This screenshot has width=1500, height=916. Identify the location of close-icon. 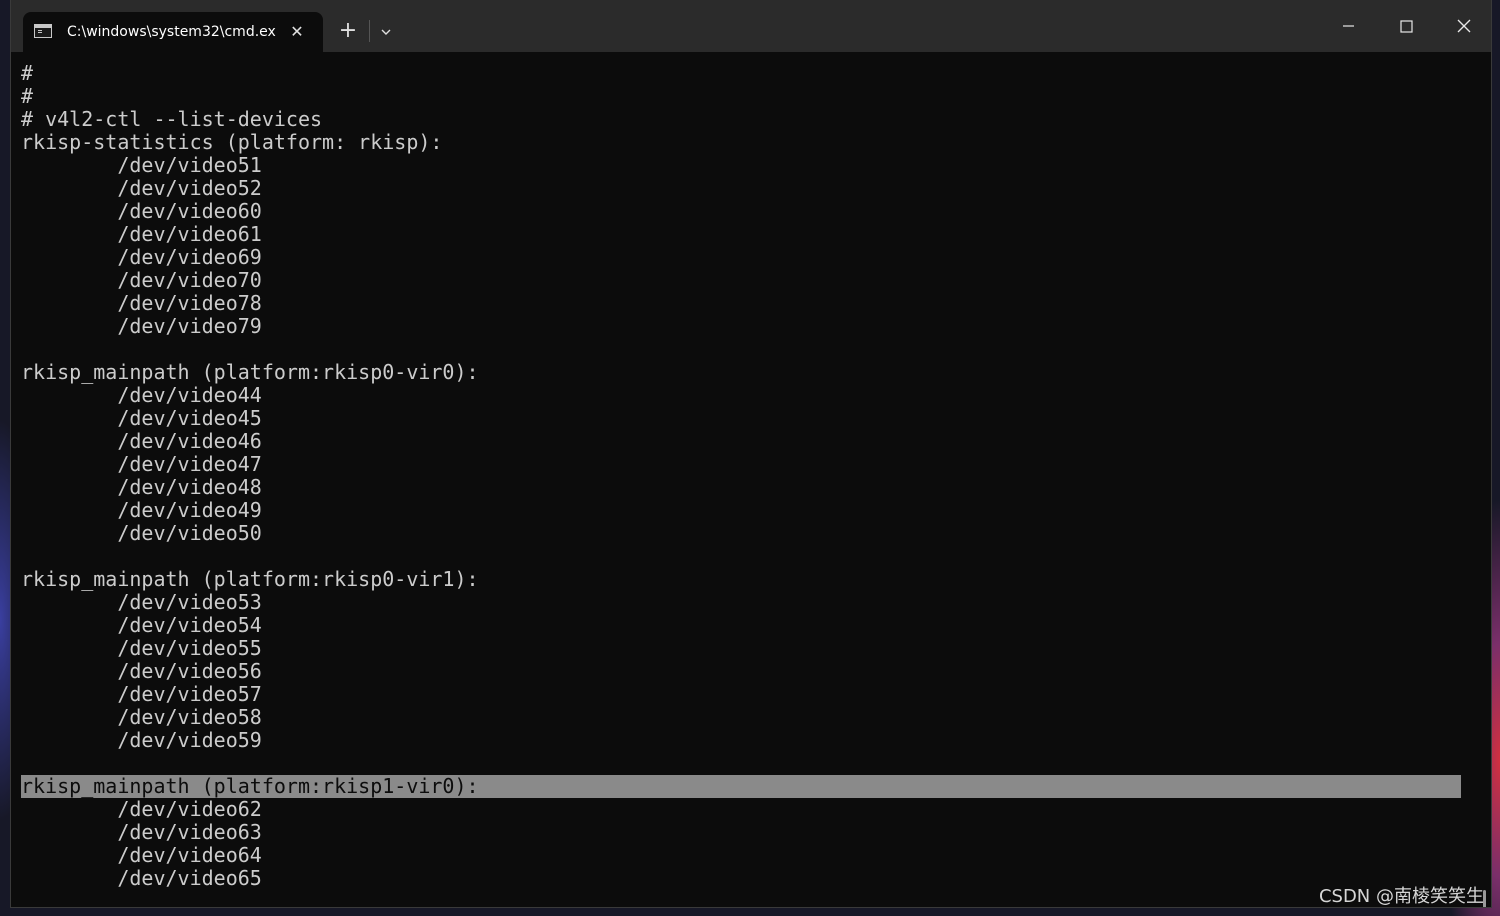
(1464, 26).